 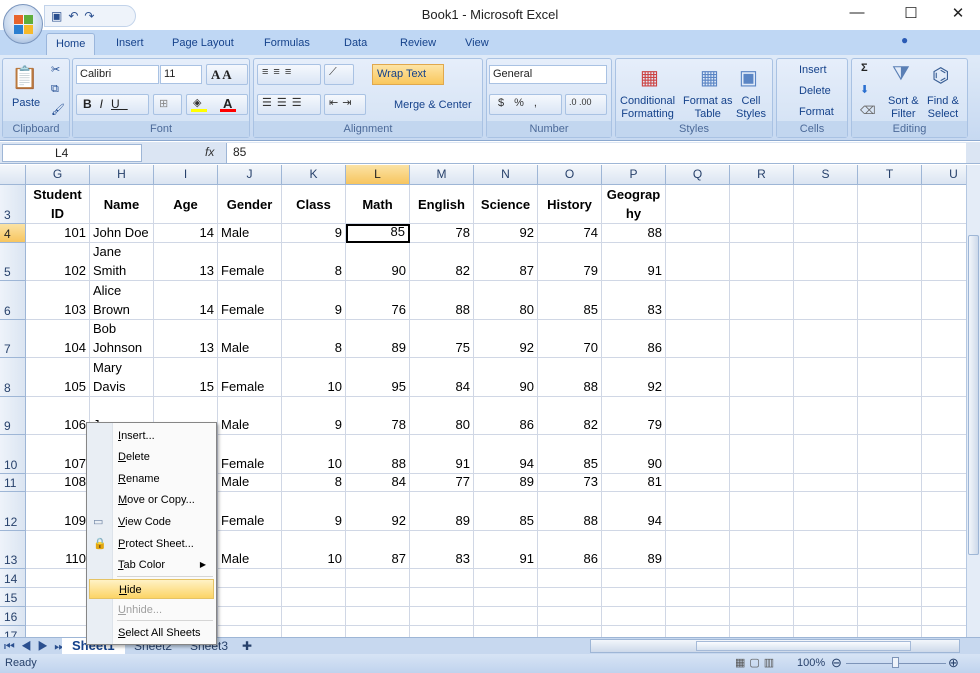 What do you see at coordinates (506, 377) in the screenshot?
I see `table-cell: 90` at bounding box center [506, 377].